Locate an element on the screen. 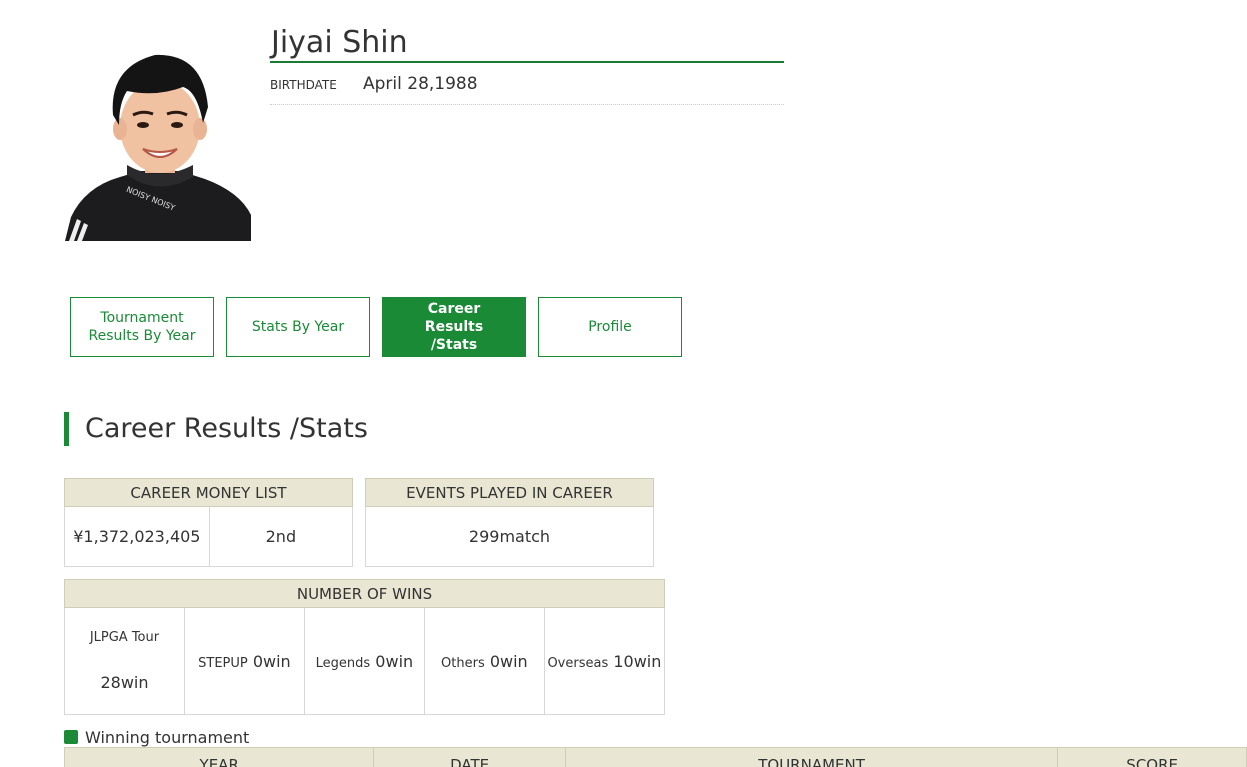 This screenshot has height=767, width=1247. winning-tournament-legend: Winning tournament is located at coordinates (156, 737).